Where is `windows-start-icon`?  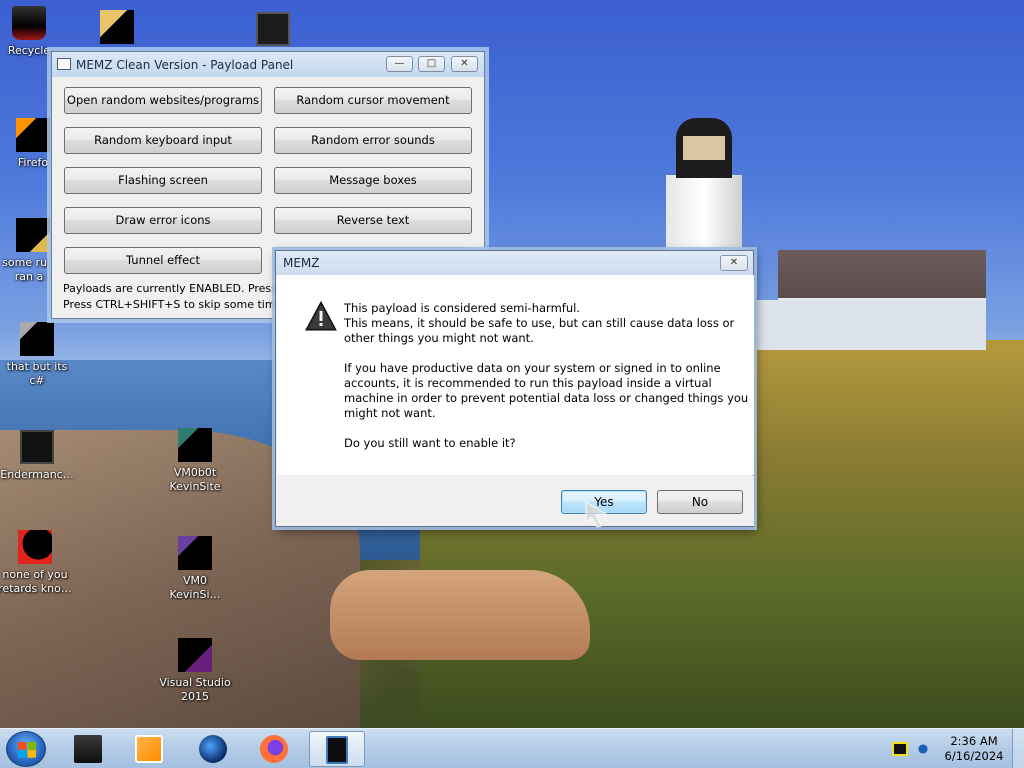
windows-start-icon is located at coordinates (27, 750).